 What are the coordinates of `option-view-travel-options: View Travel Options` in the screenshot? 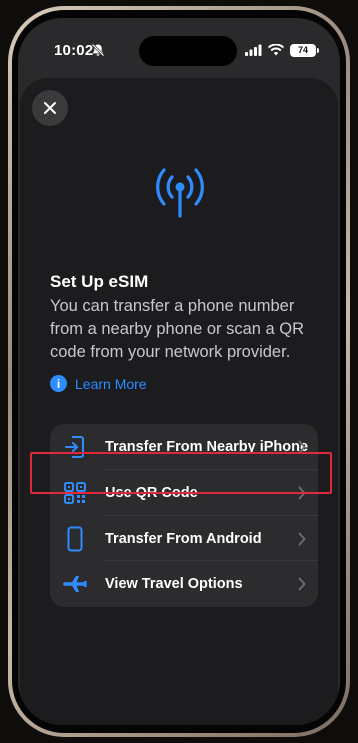 It's located at (184, 584).